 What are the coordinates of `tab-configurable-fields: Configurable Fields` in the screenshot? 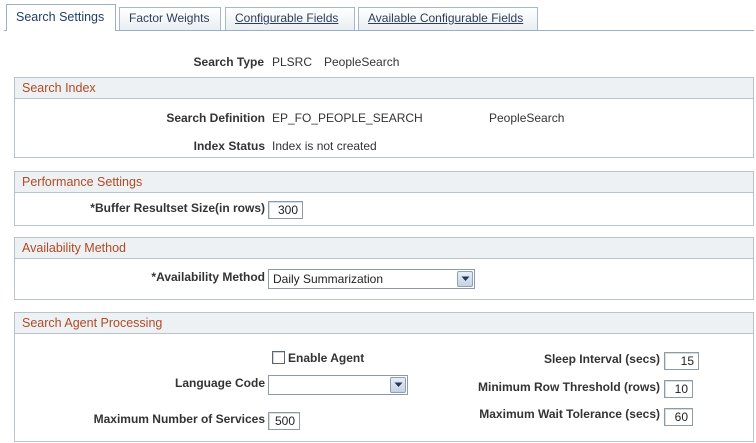 It's located at (290, 18).